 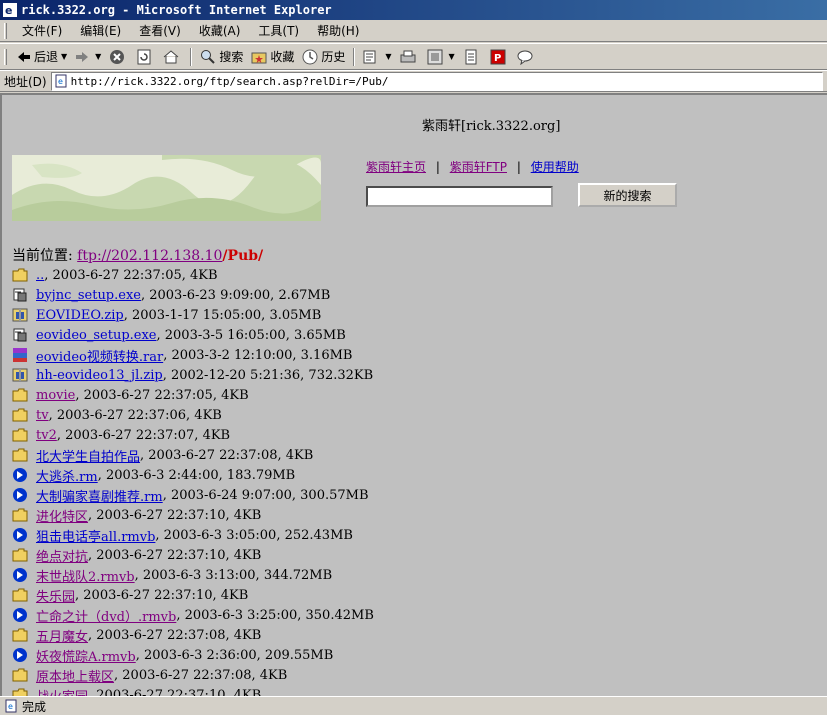 What do you see at coordinates (193, 515) in the screenshot?
I see `file-row: 进化特区, 2003-6-27 22:37:10, 4KB` at bounding box center [193, 515].